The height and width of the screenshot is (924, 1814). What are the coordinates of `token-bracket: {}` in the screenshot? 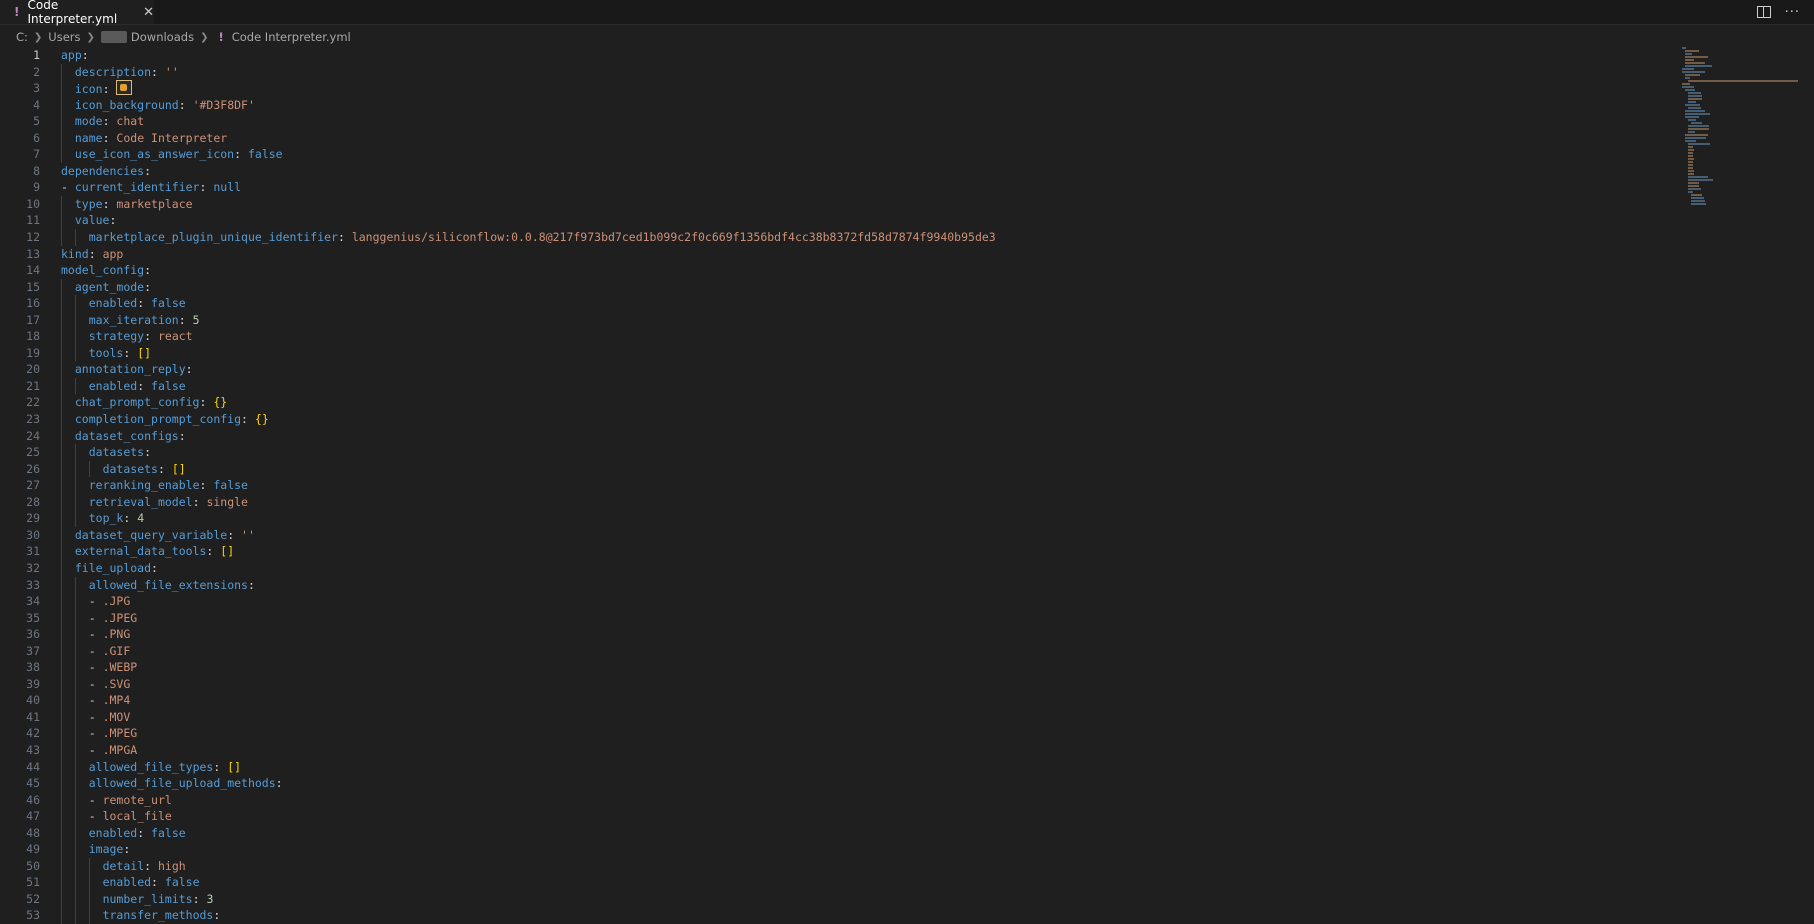 It's located at (261, 419).